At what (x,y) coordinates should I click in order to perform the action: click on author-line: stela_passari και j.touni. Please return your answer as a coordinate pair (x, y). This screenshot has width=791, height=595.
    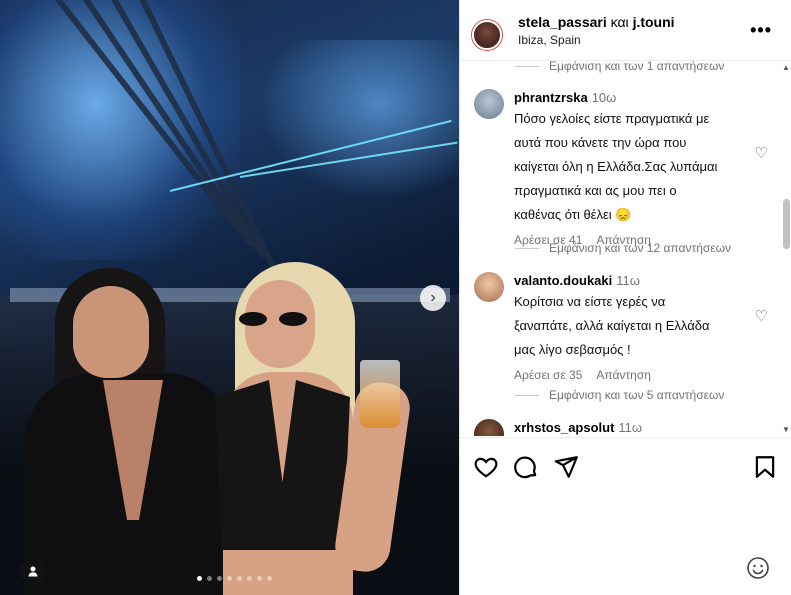
    Looking at the image, I should click on (596, 22).